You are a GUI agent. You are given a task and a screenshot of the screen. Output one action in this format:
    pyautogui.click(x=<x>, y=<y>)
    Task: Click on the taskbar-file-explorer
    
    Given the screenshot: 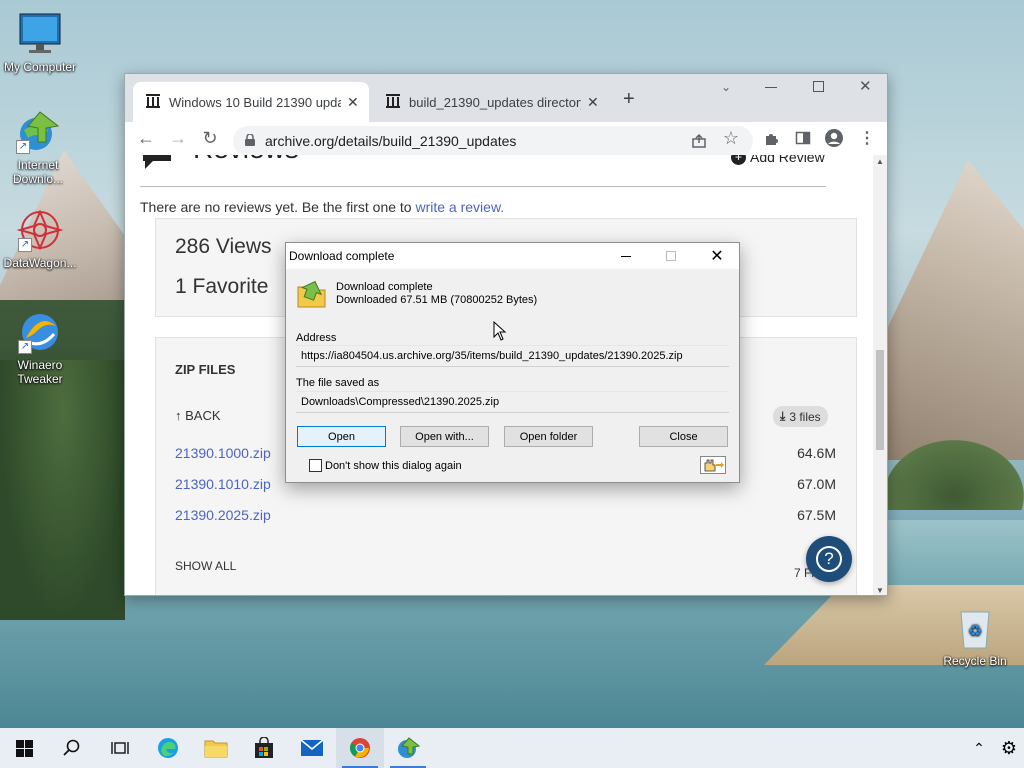 What is the action you would take?
    pyautogui.click(x=216, y=748)
    